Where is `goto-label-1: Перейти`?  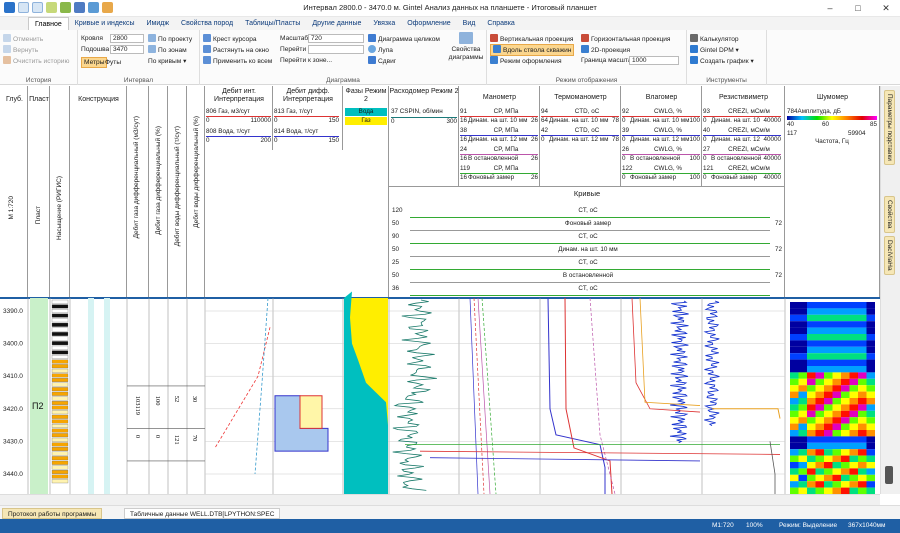
goto-label-1: Перейти is located at coordinates (293, 49).